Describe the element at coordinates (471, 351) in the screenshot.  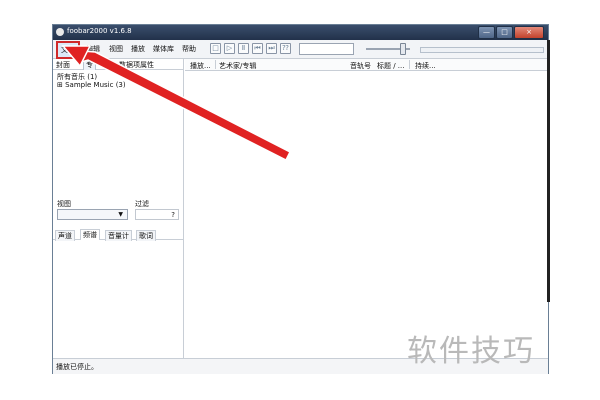
I see `watermark-text: 软件技巧` at that location.